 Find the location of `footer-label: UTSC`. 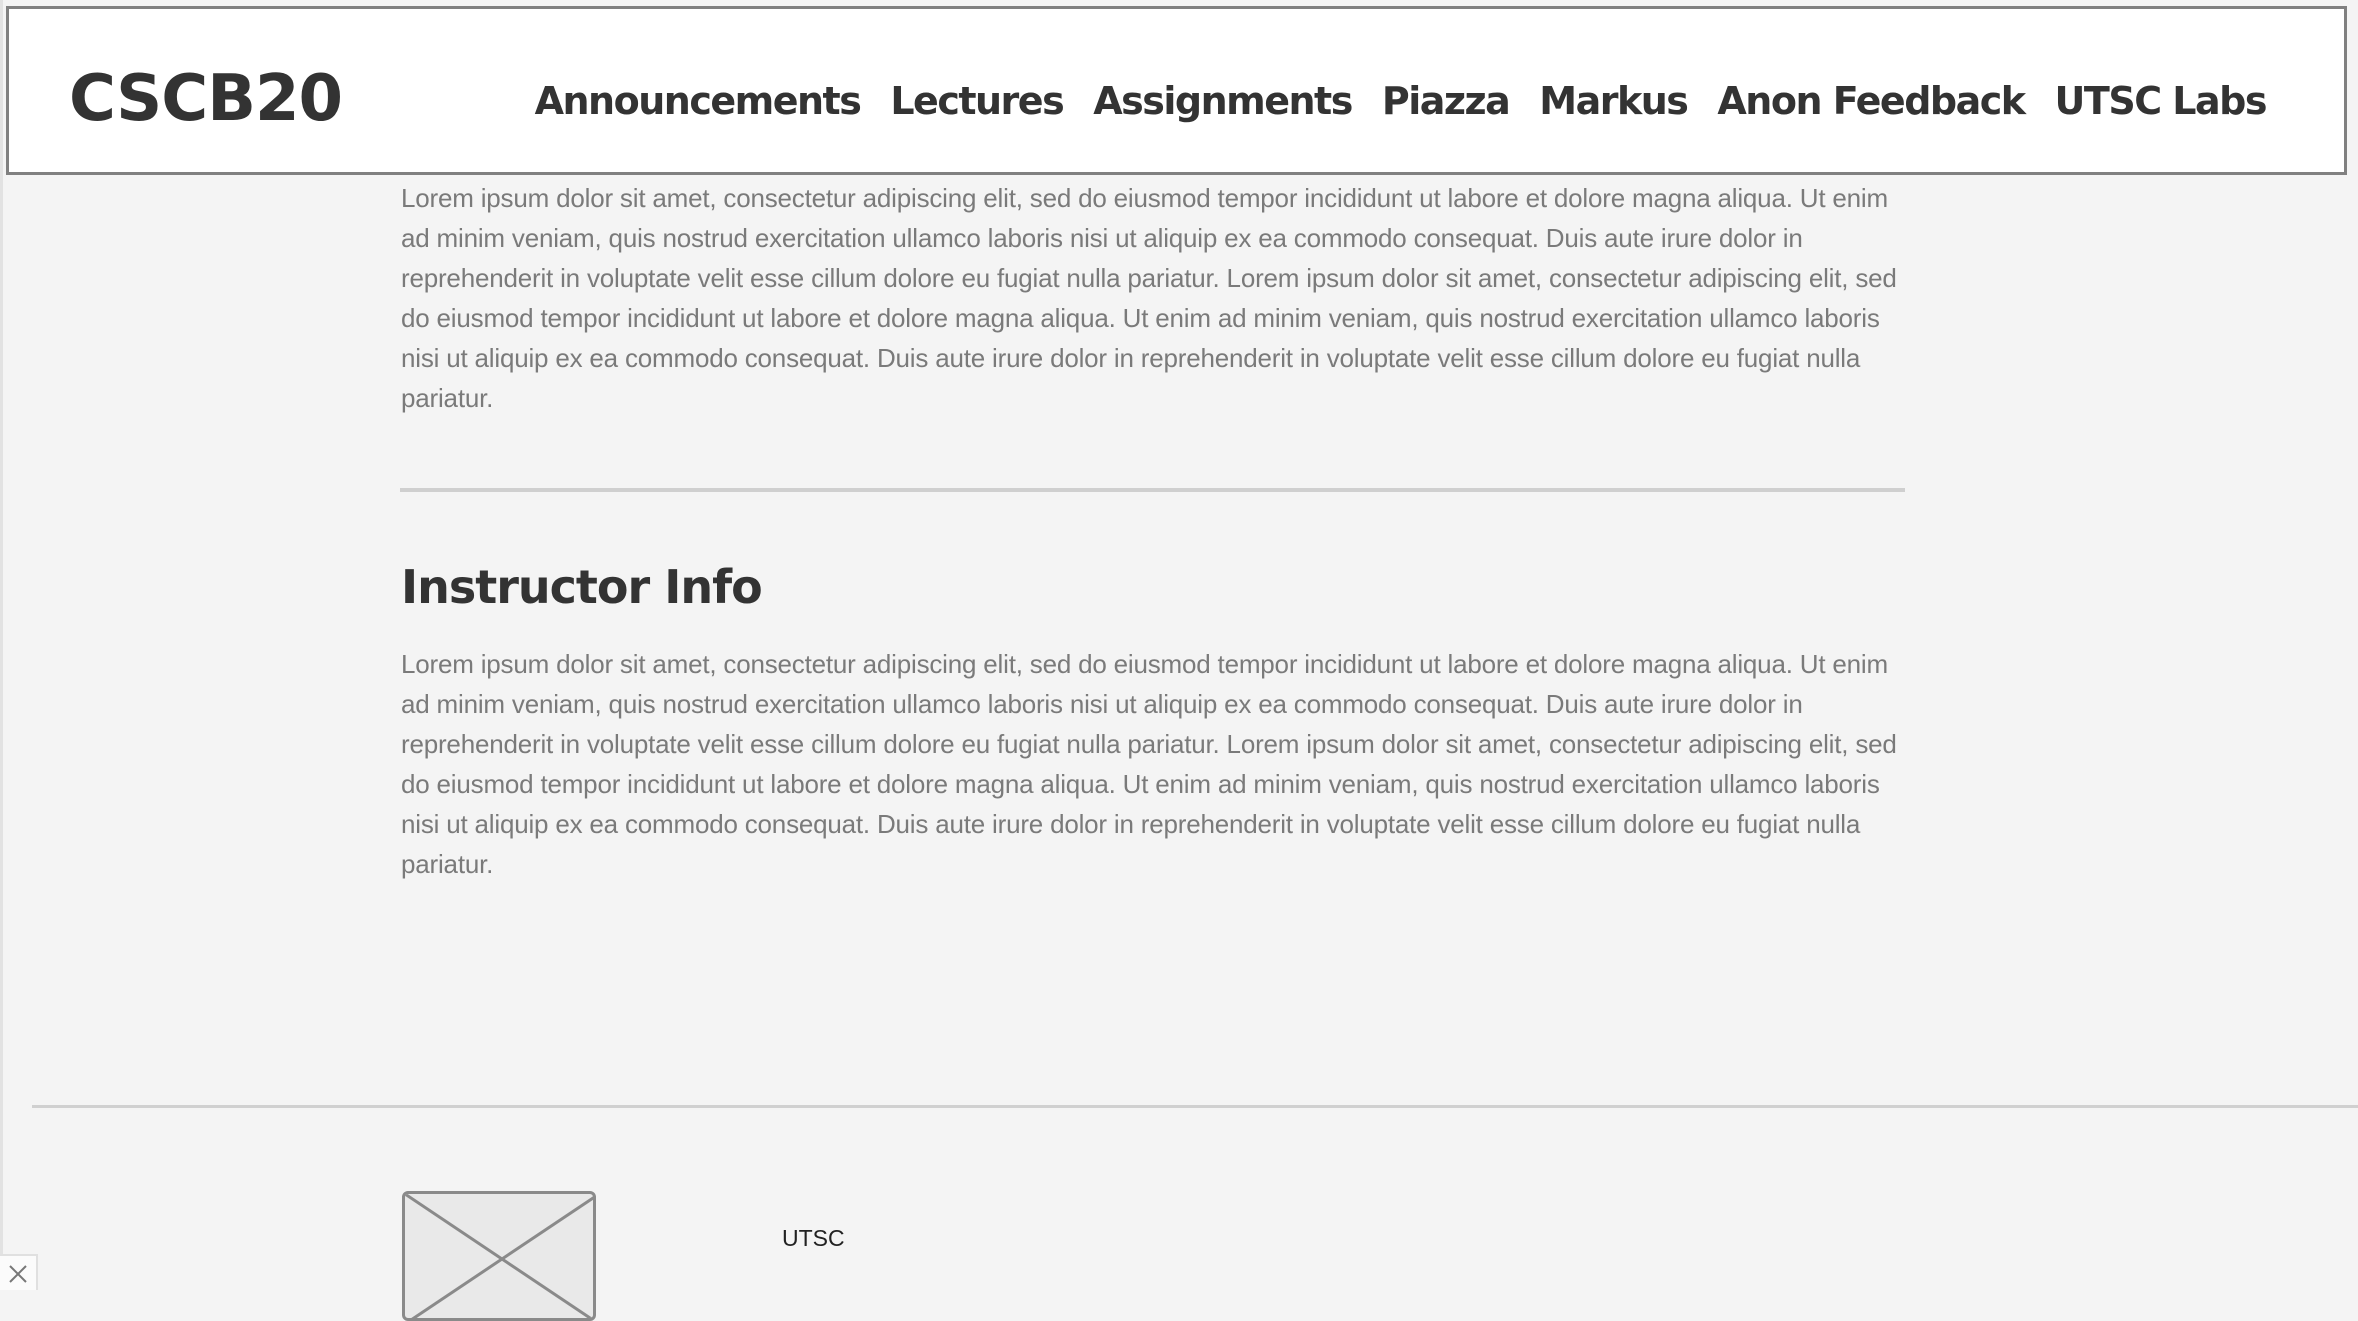

footer-label: UTSC is located at coordinates (813, 1238).